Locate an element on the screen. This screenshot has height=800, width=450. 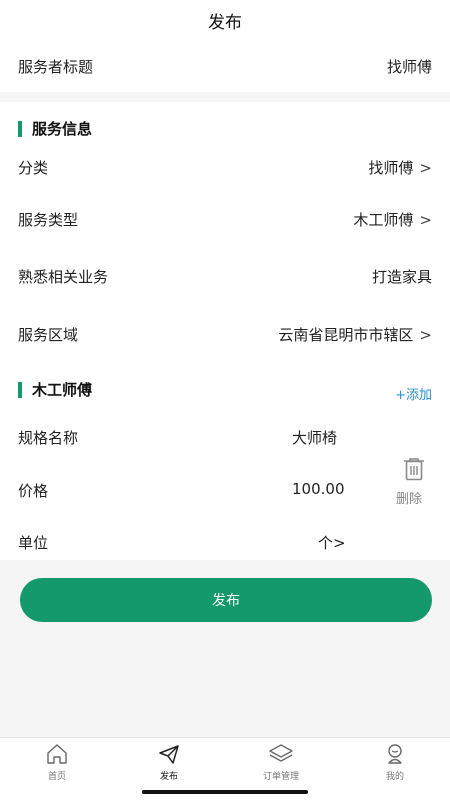
service-type-value: 木工师傅 > is located at coordinates (392, 219).